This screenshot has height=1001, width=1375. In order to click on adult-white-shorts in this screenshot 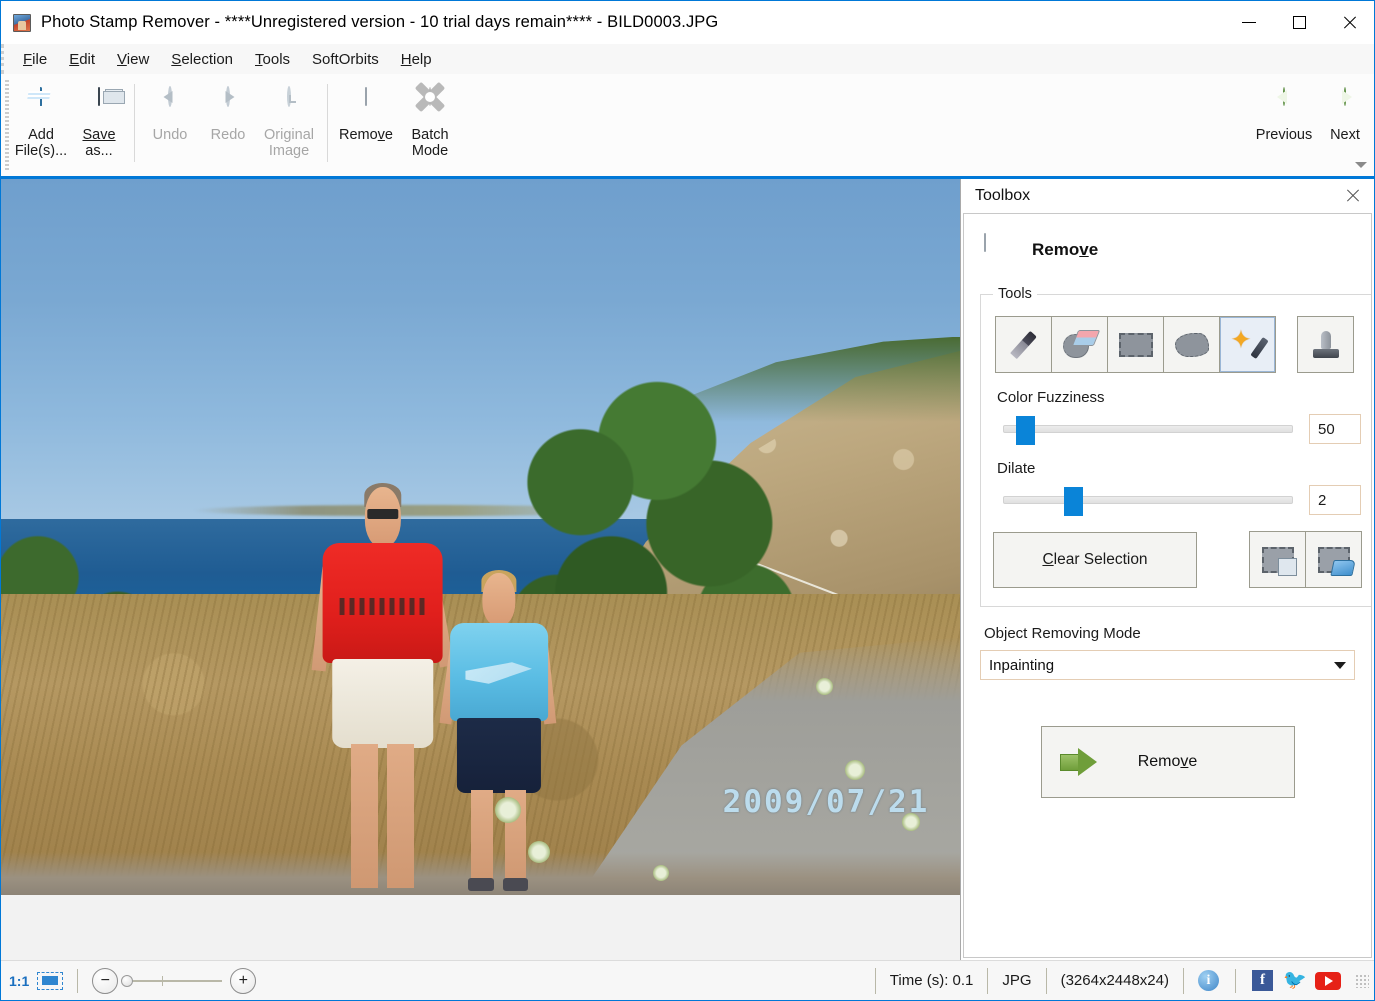, I will do `click(382, 703)`.